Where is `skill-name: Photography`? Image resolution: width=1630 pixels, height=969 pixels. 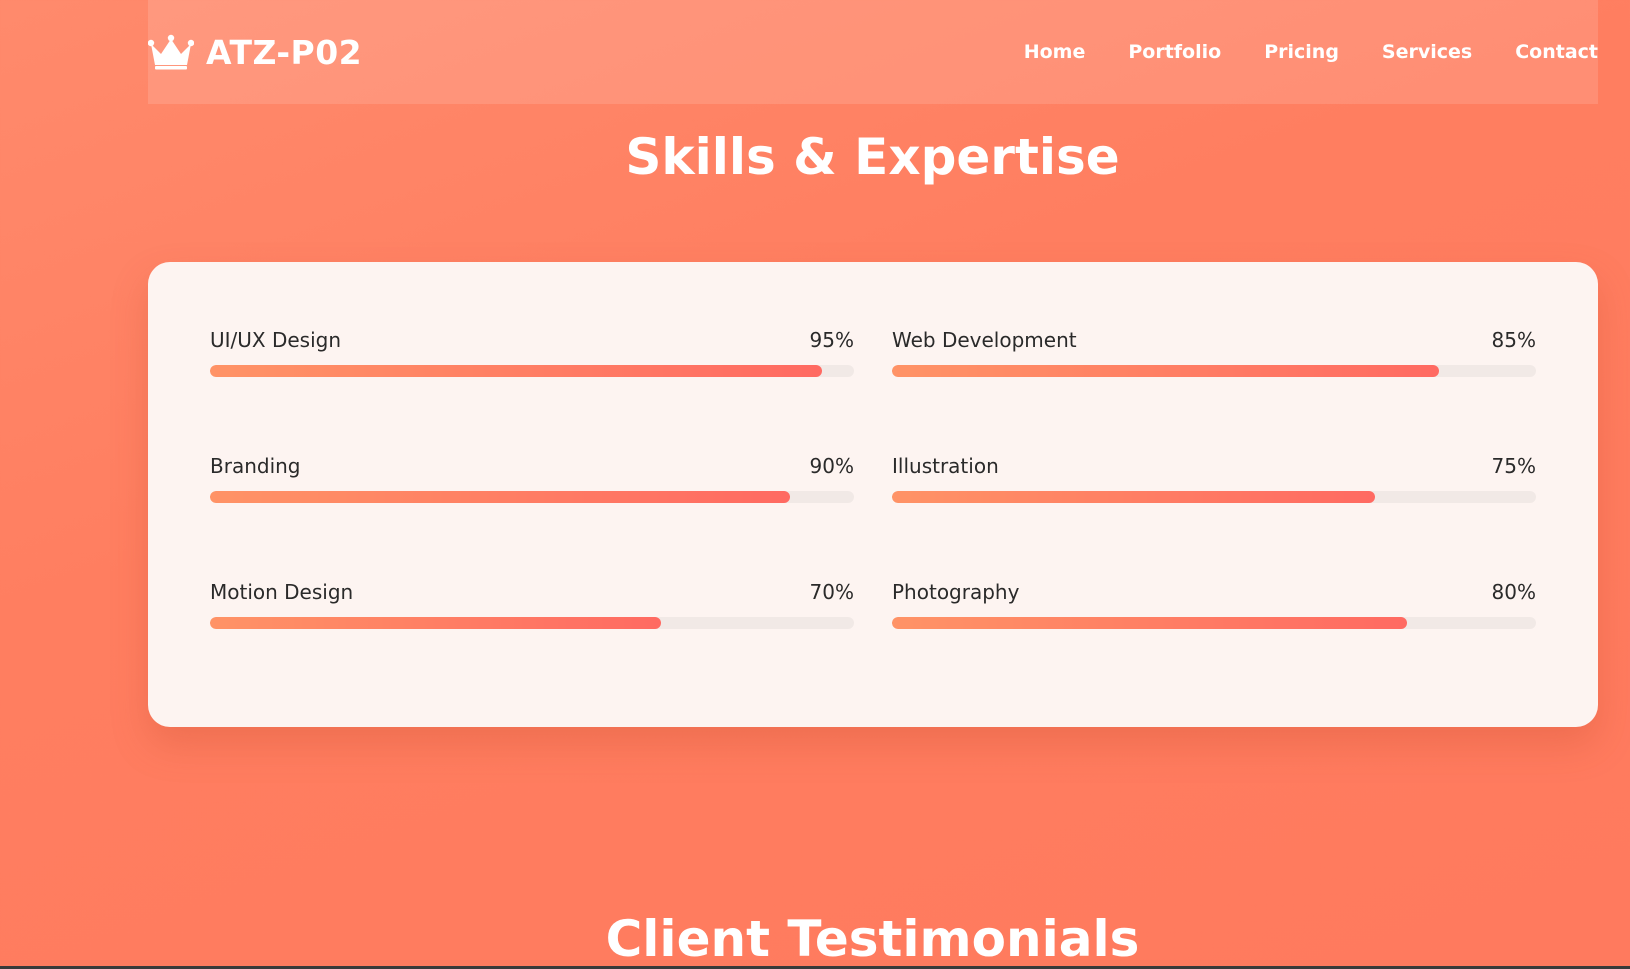 skill-name: Photography is located at coordinates (956, 592).